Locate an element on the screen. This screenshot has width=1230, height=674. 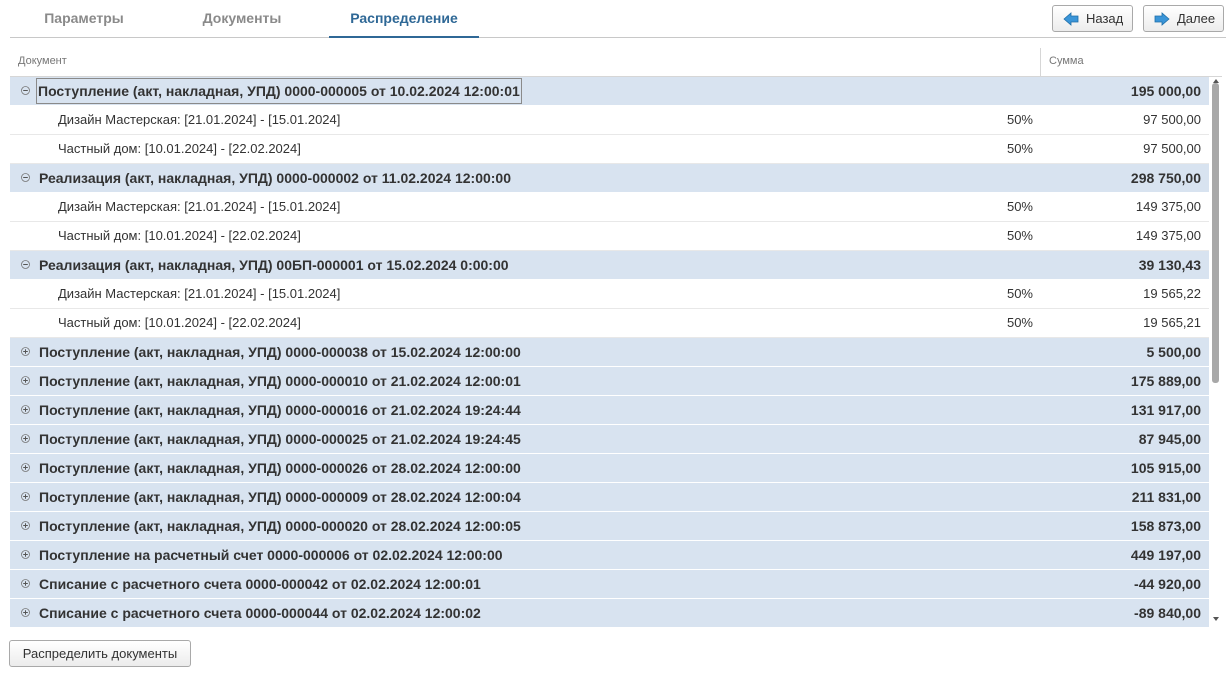
distribute-documents-button: Распределить документы is located at coordinates (100, 653).